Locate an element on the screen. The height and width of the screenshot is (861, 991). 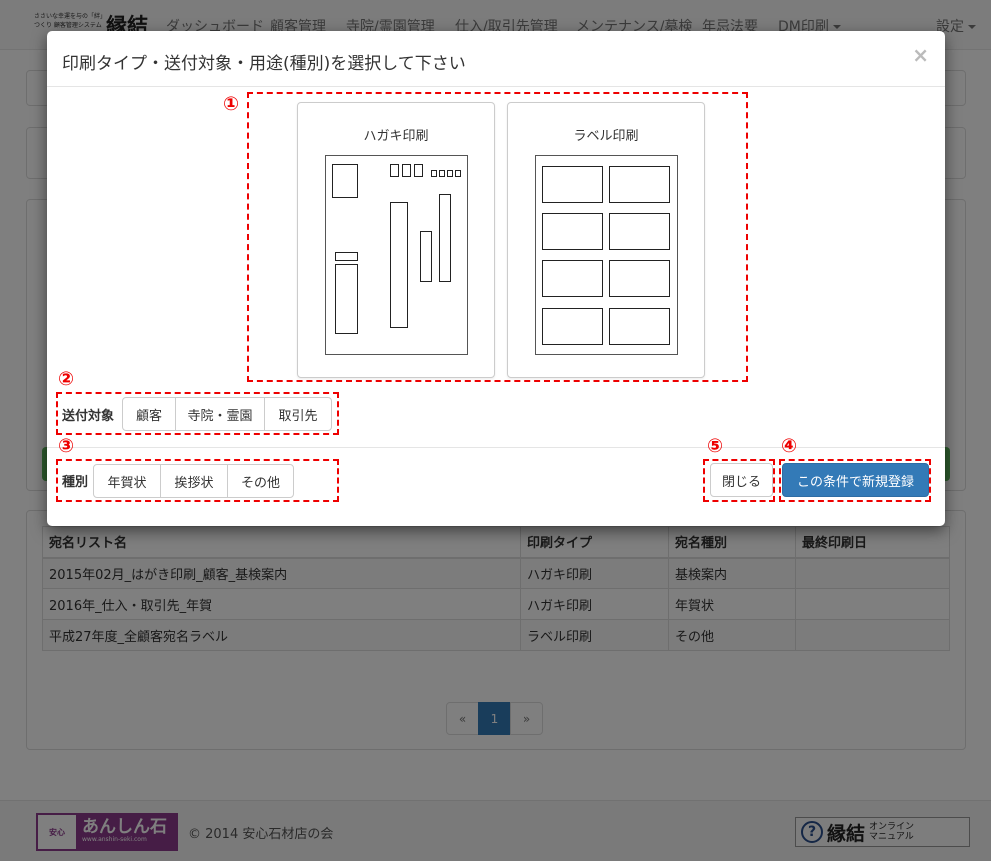
category-option-greeting: 挨拶状 is located at coordinates (194, 481).